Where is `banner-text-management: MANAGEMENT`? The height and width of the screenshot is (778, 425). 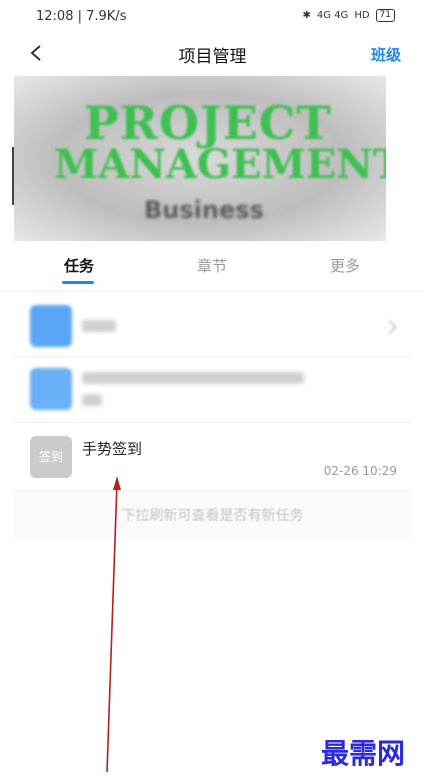
banner-text-management: MANAGEMENT is located at coordinates (220, 164).